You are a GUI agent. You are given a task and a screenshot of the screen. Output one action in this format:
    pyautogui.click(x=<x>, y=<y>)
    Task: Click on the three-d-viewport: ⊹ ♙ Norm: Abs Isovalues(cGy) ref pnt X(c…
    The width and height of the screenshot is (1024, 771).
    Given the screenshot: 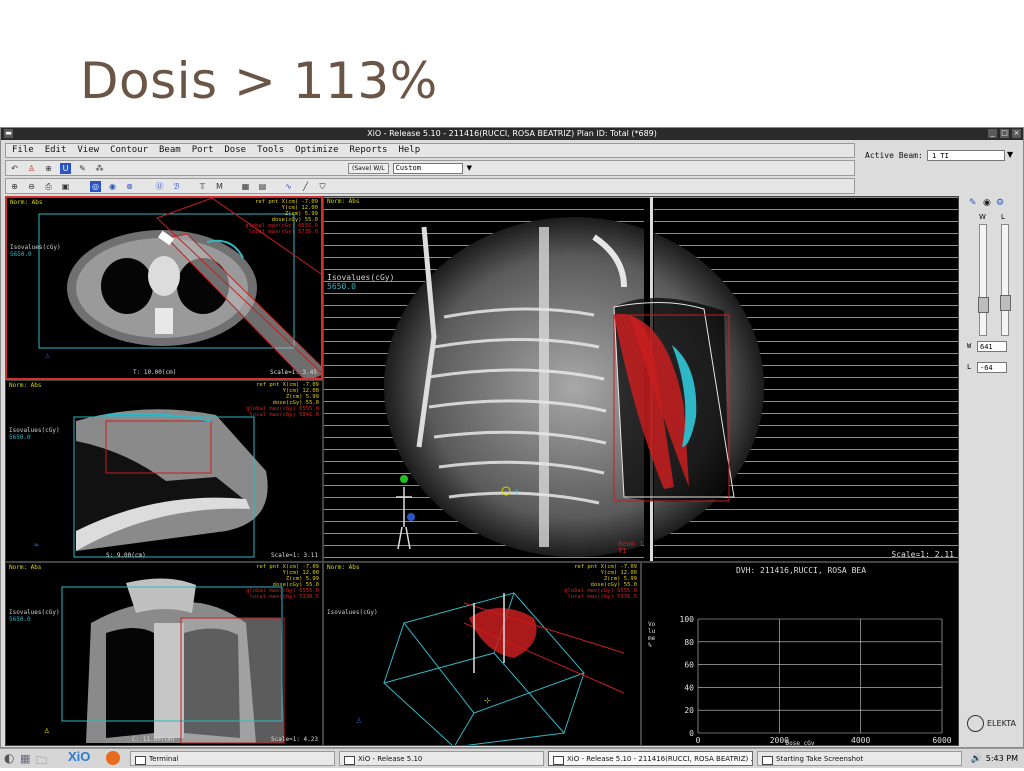 What is the action you would take?
    pyautogui.click(x=482, y=654)
    